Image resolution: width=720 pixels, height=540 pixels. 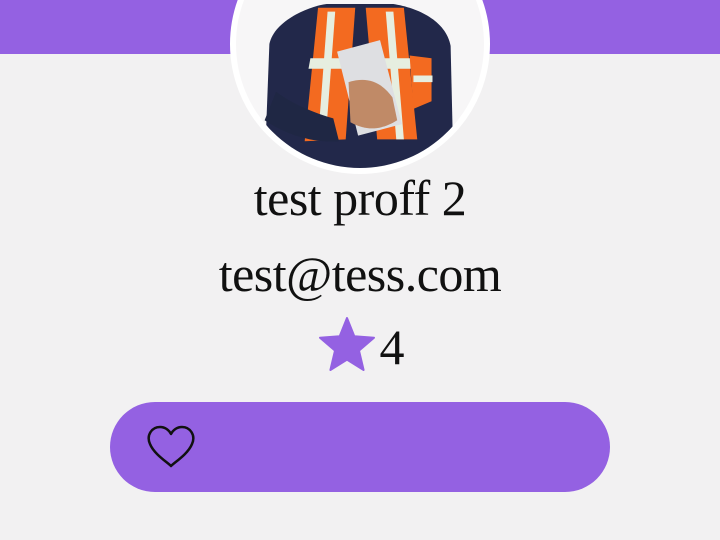 I want to click on rating-value: 4, so click(x=392, y=347).